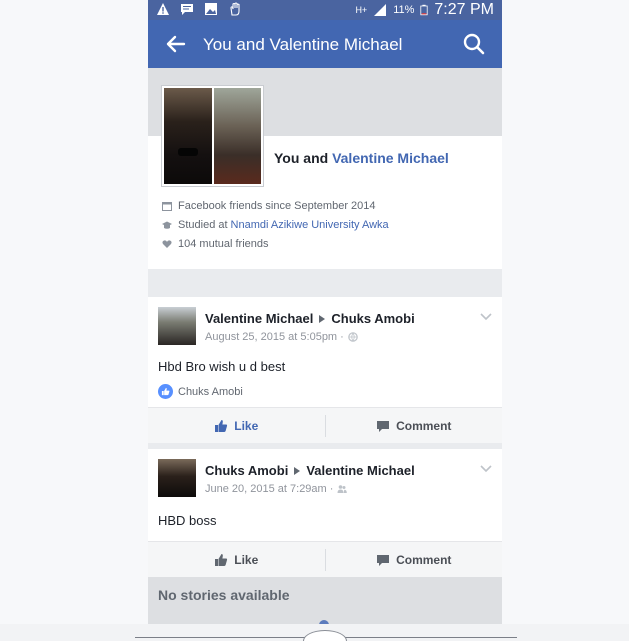 This screenshot has height=641, width=629. I want to click on app-bar: You and Valentine Michael, so click(325, 44).